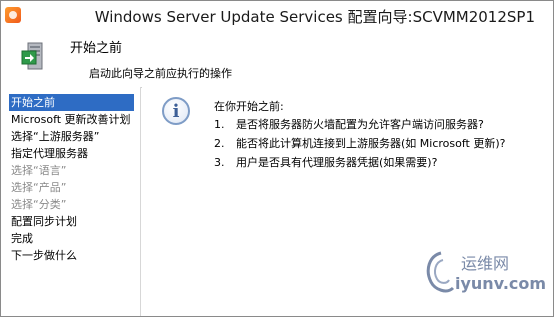 The width and height of the screenshot is (554, 317). I want to click on nav-item-upstream-server: 选择“上游服务器”, so click(67, 136).